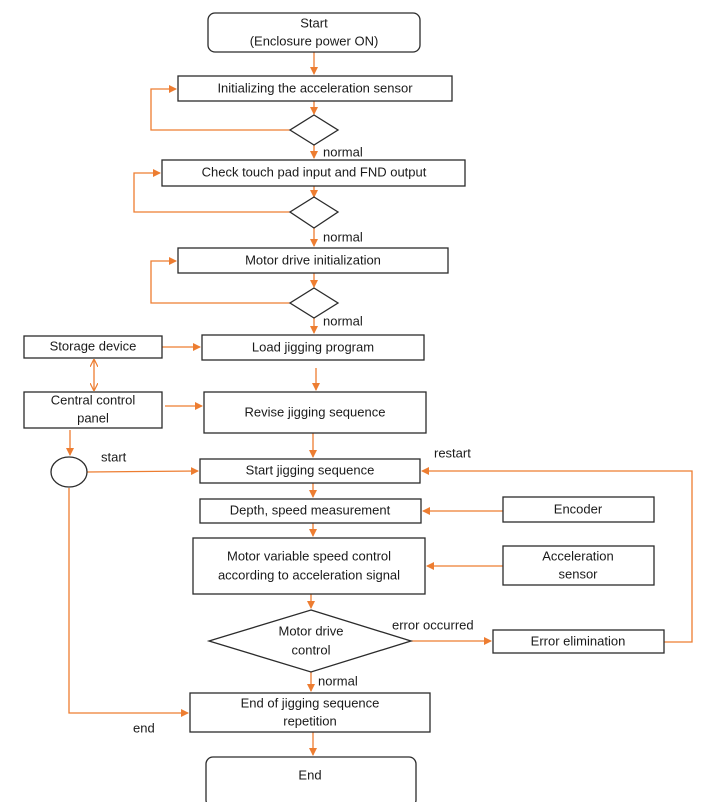 This screenshot has width=706, height=802. Describe the element at coordinates (452, 452) in the screenshot. I see `edge-label-restart: restart` at that location.